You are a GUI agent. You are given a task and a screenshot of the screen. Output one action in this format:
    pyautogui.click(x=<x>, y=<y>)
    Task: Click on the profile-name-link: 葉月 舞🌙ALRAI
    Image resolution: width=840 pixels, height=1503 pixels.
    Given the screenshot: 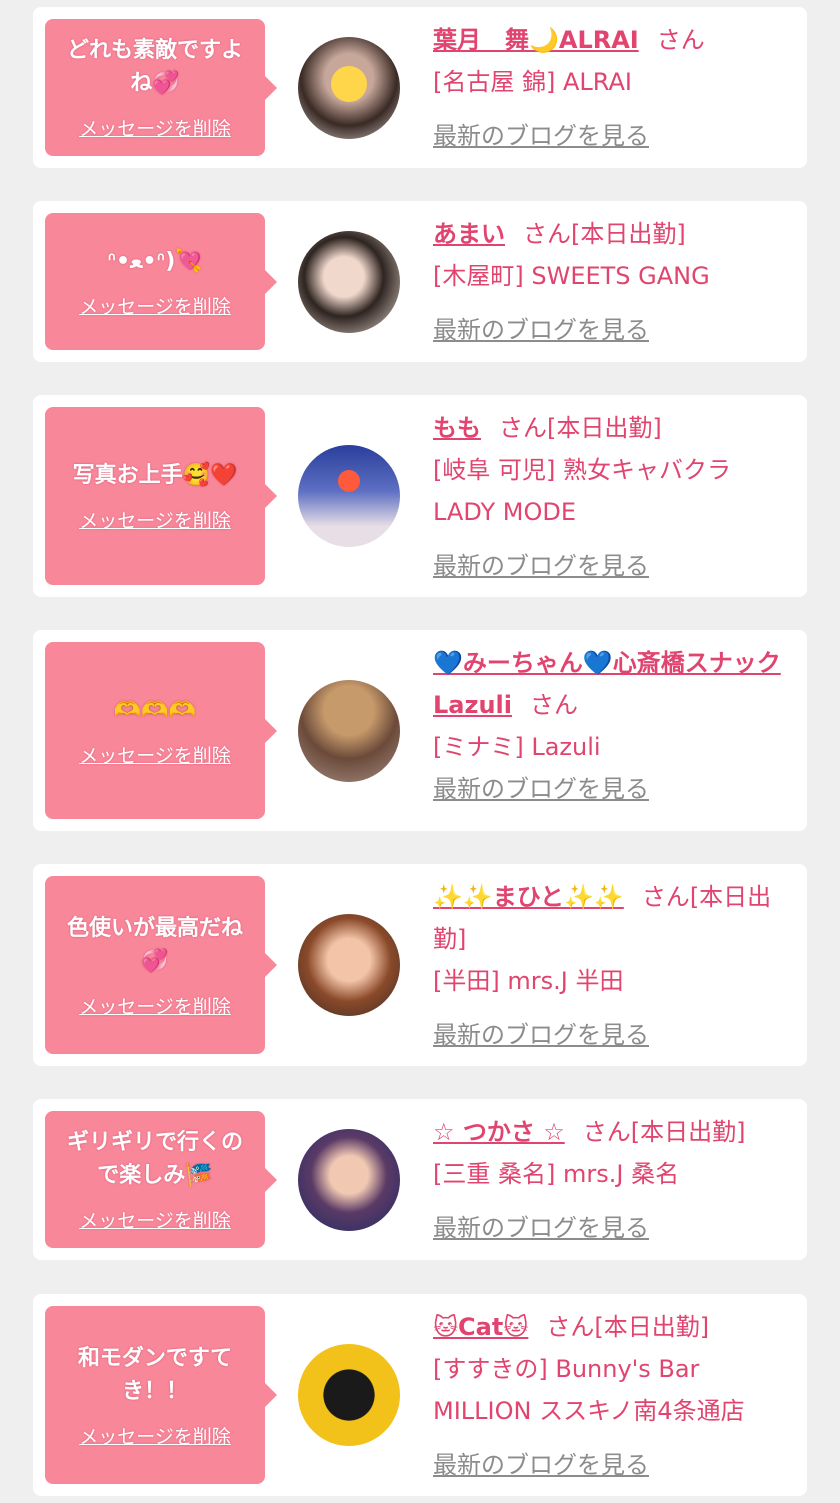 What is the action you would take?
    pyautogui.click(x=536, y=40)
    